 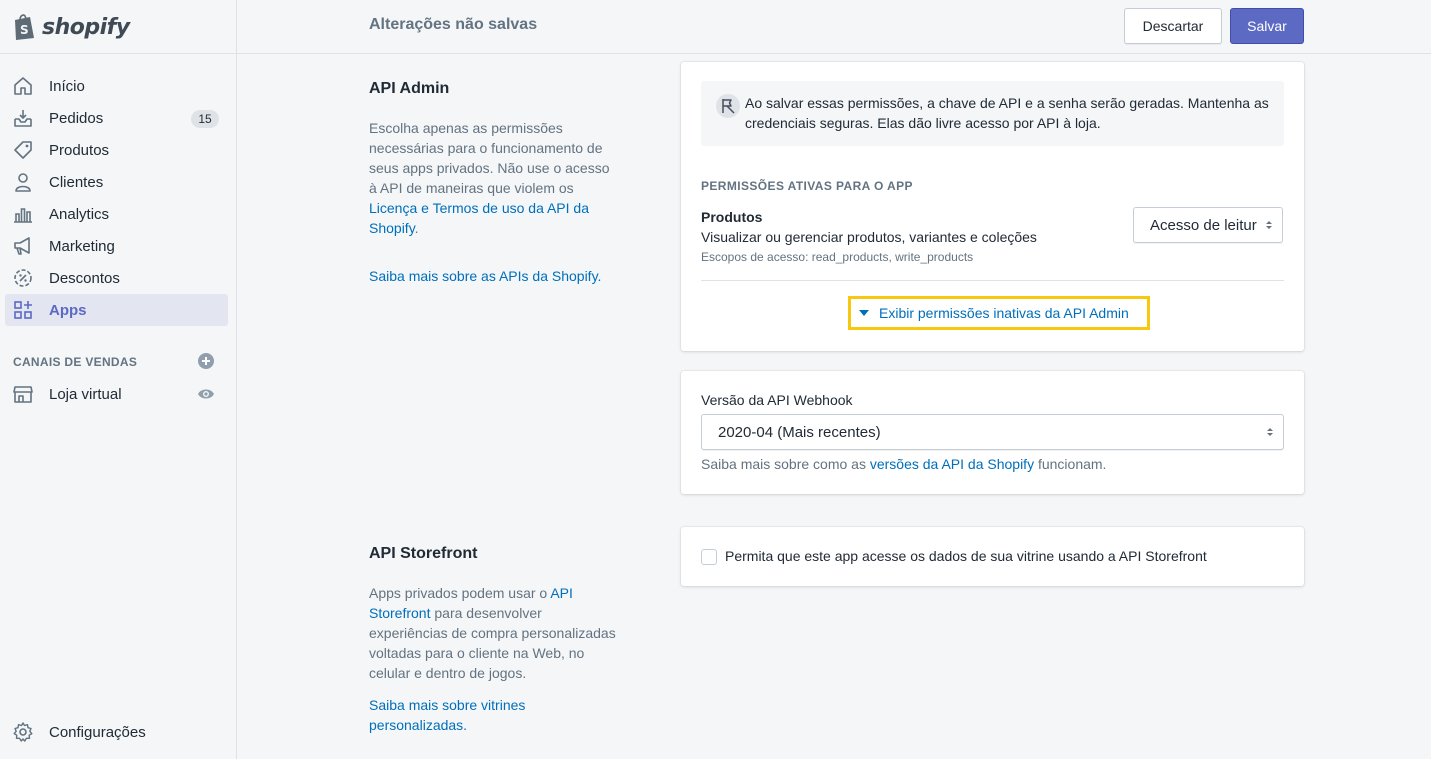 I want to click on sidebar-item-label: Apps, so click(x=68, y=310).